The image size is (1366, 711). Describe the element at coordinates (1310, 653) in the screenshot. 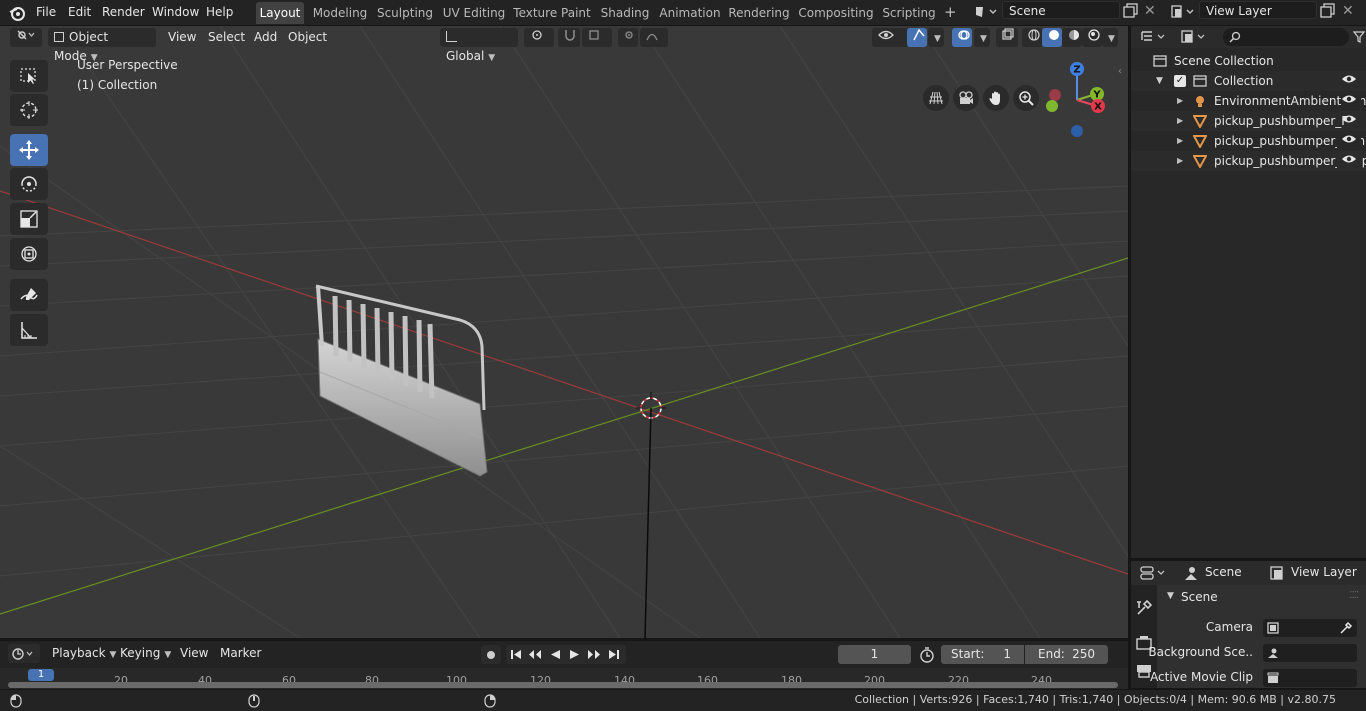

I see `background-scene-field` at that location.